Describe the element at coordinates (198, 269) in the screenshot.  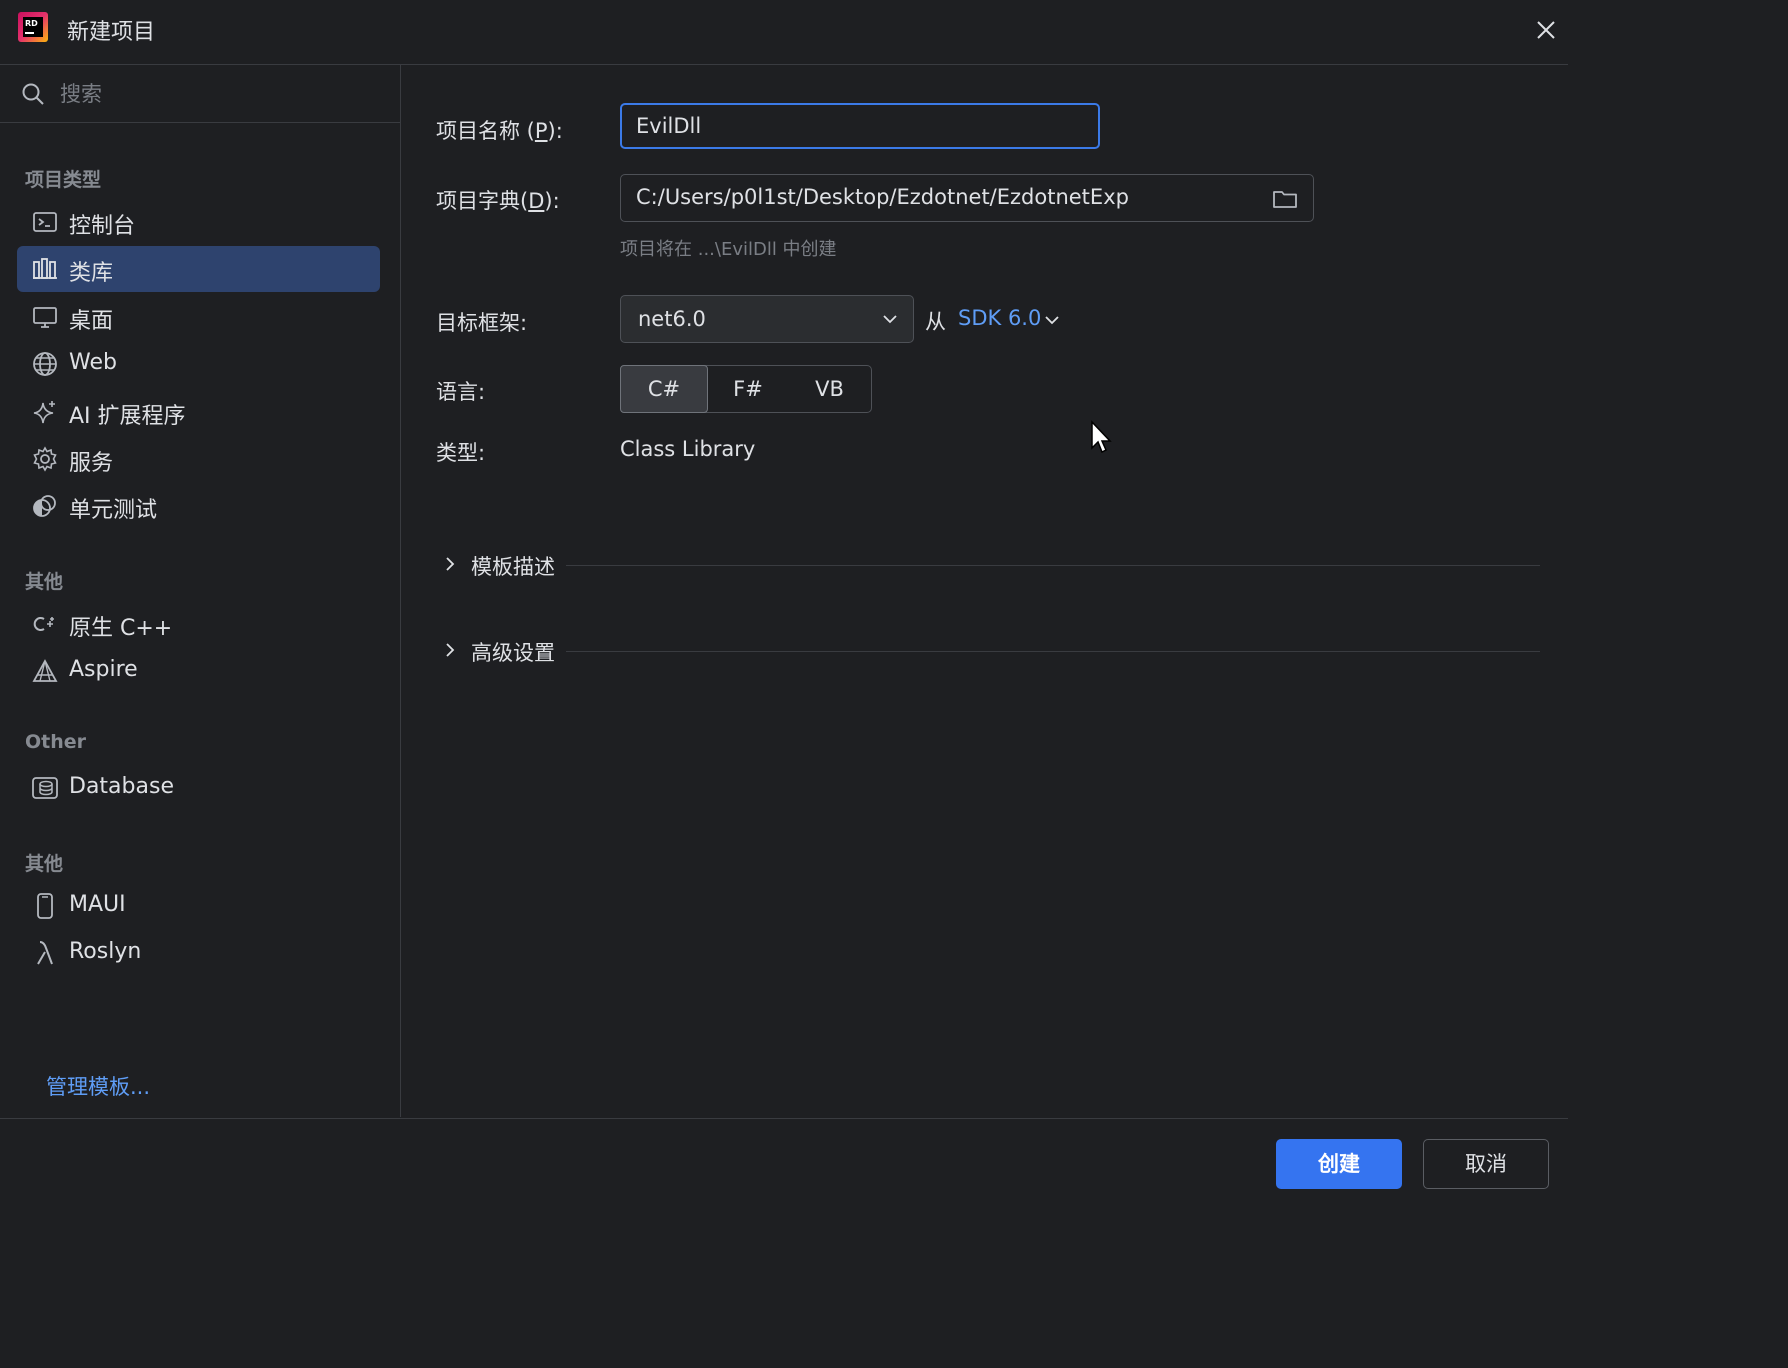
I see `sidebar-item-class-library: 类库` at that location.